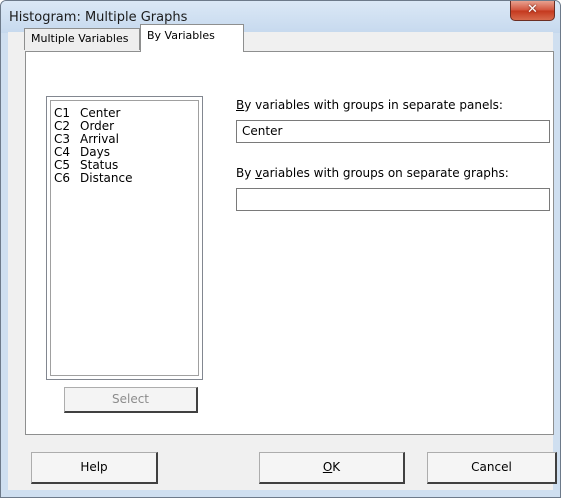 The height and width of the screenshot is (498, 561). What do you see at coordinates (126, 126) in the screenshot?
I see `list-item: C2 Order` at bounding box center [126, 126].